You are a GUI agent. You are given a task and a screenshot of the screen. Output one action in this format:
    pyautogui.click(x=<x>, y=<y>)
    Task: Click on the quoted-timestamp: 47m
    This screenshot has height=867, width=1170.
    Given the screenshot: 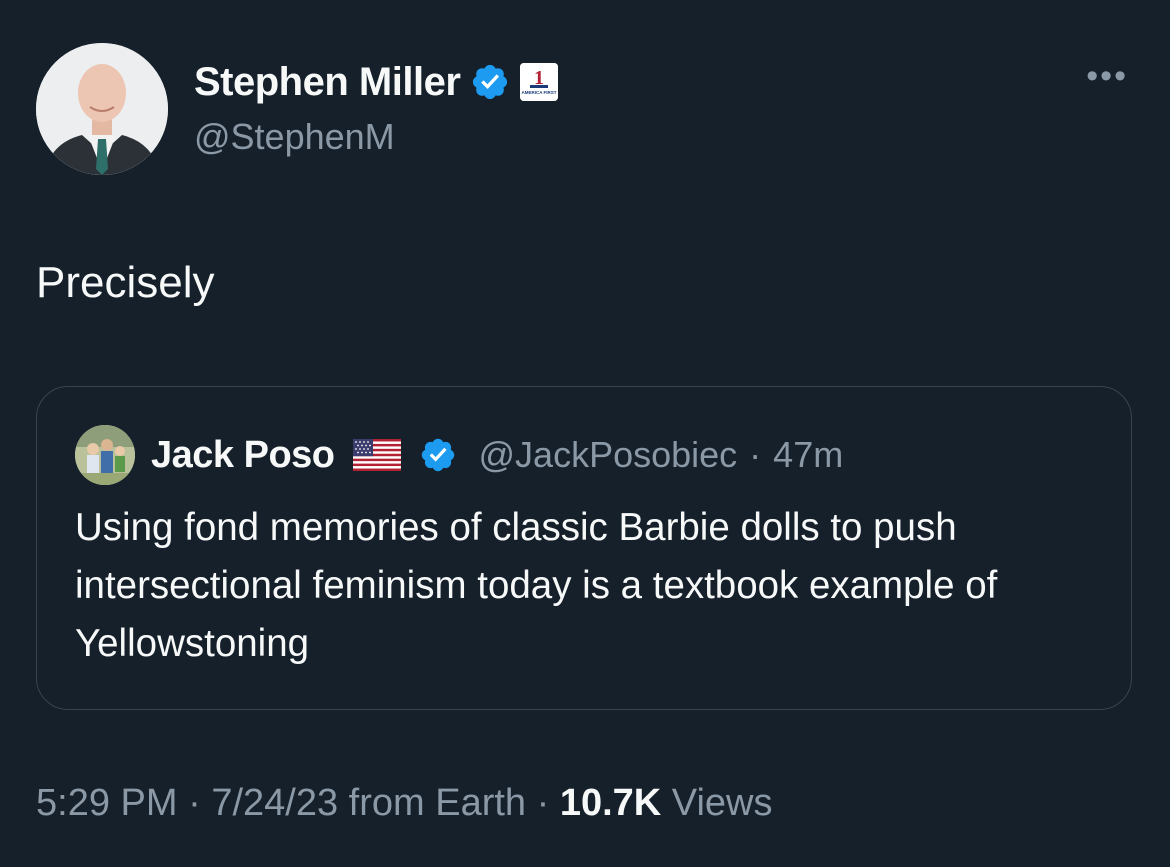 What is the action you would take?
    pyautogui.click(x=808, y=455)
    